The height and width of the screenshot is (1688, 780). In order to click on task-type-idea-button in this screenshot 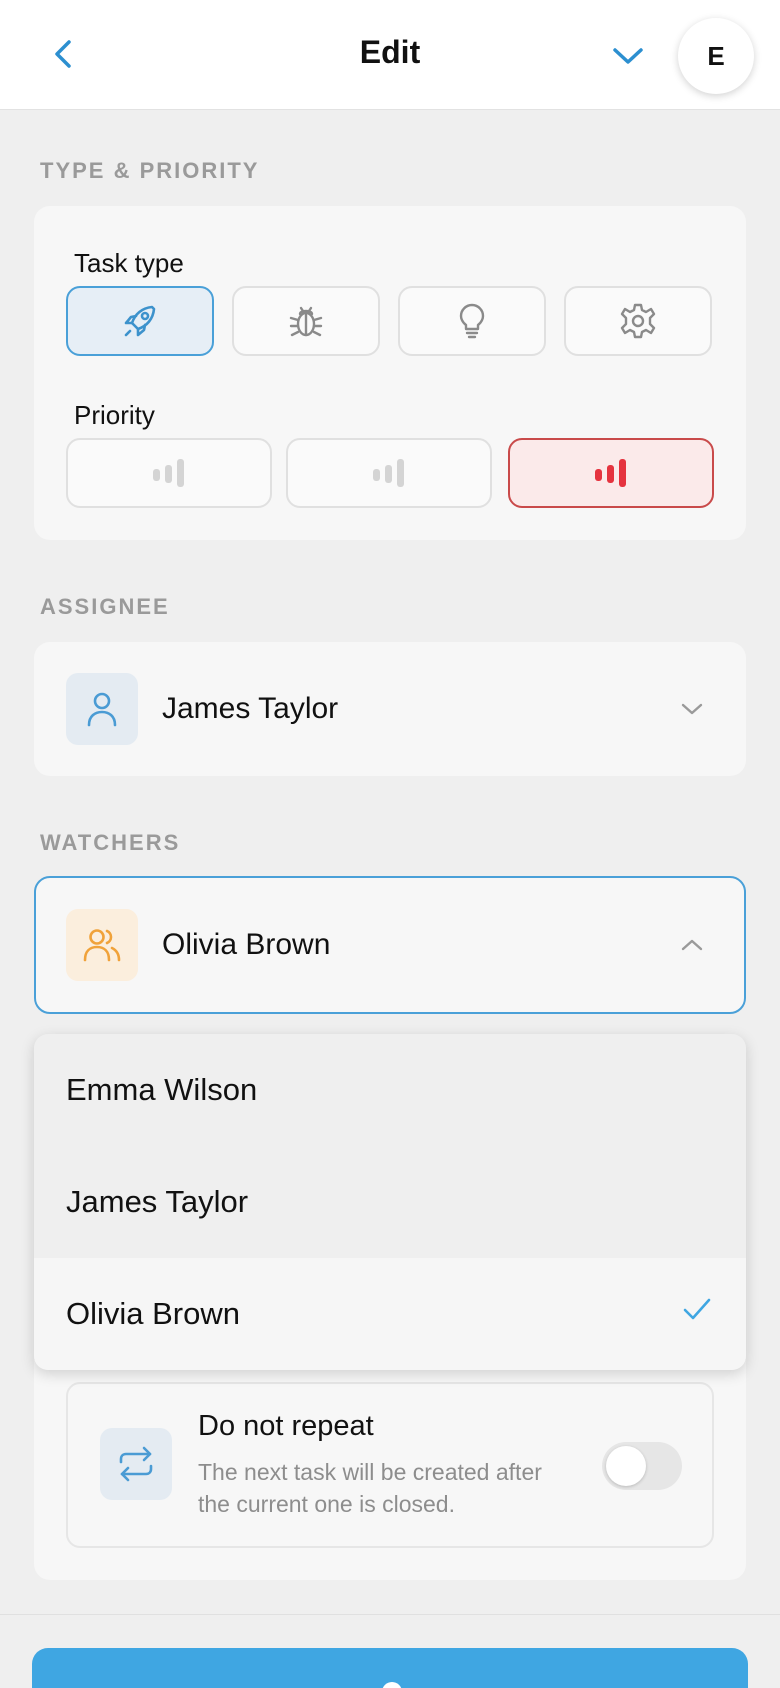, I will do `click(472, 321)`.